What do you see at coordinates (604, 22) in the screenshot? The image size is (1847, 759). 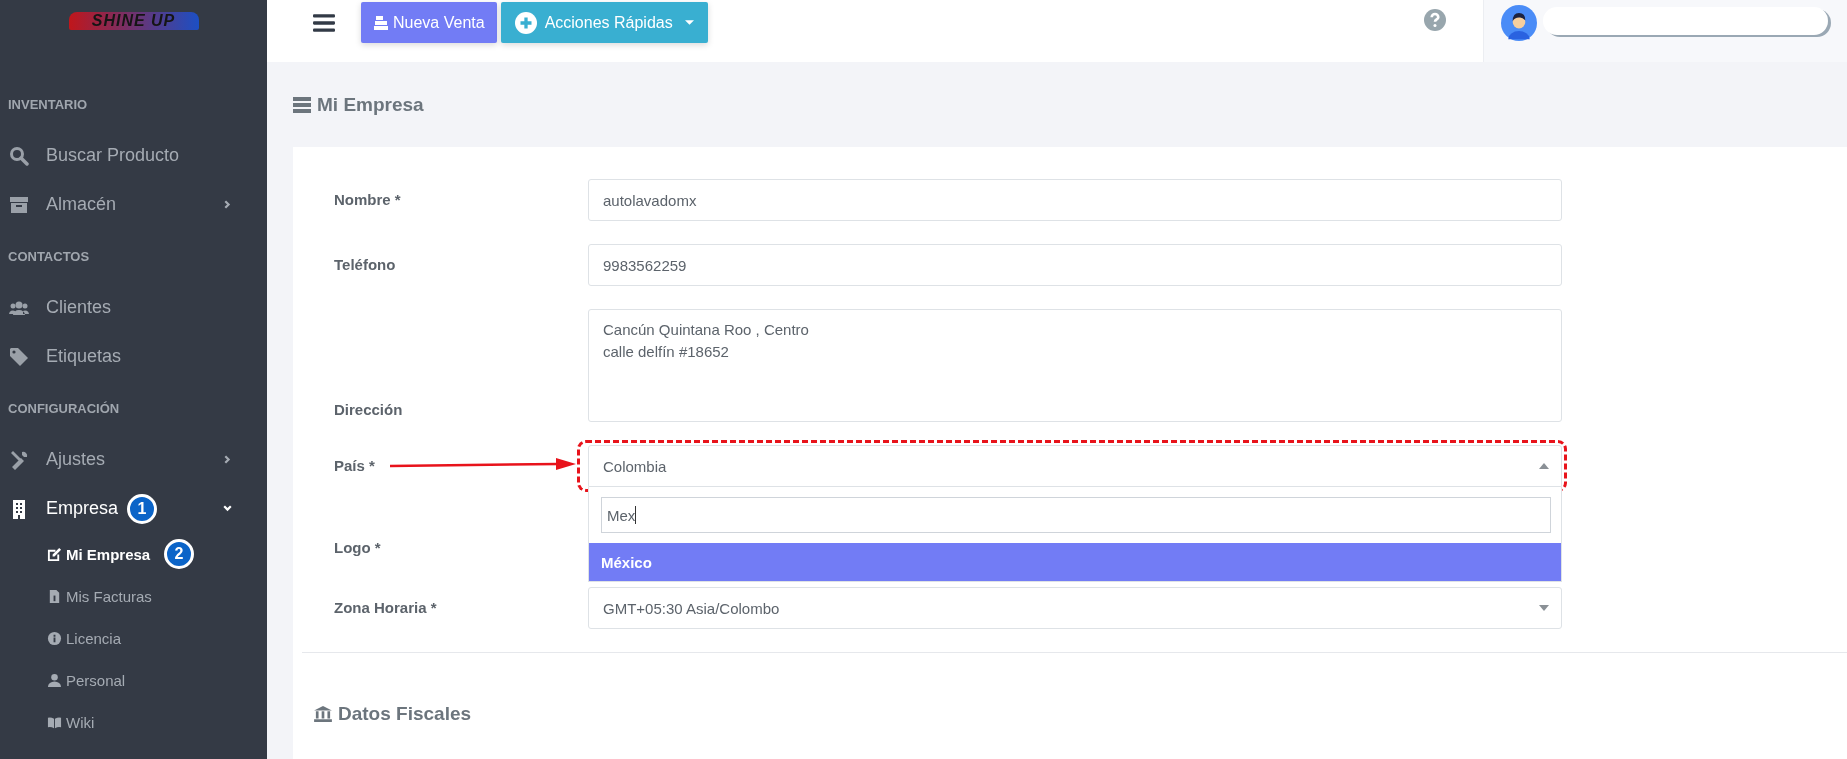 I see `toolbar-button: Acciones Rápidas` at bounding box center [604, 22].